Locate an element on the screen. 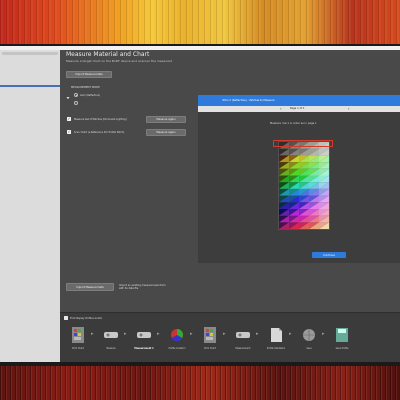 The width and height of the screenshot is (400, 400). background-photo-bottom is located at coordinates (200, 383).